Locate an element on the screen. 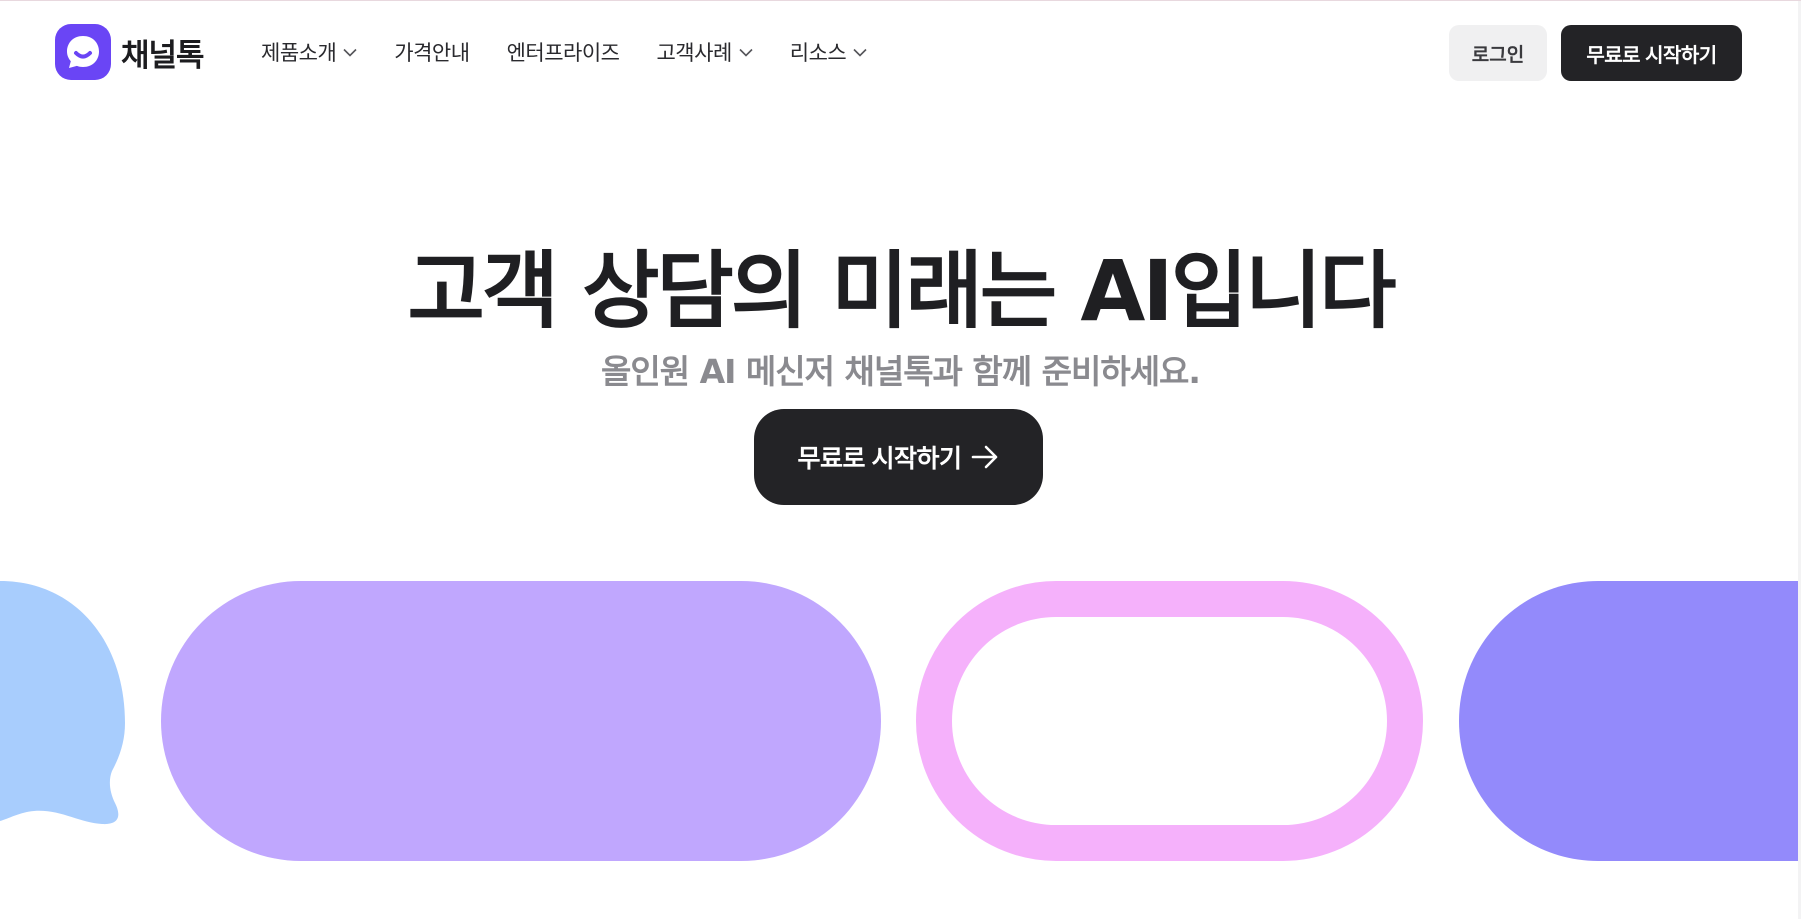 This screenshot has width=1801, height=919. nav-item-enterprise: 엔터프라이즈 is located at coordinates (563, 52).